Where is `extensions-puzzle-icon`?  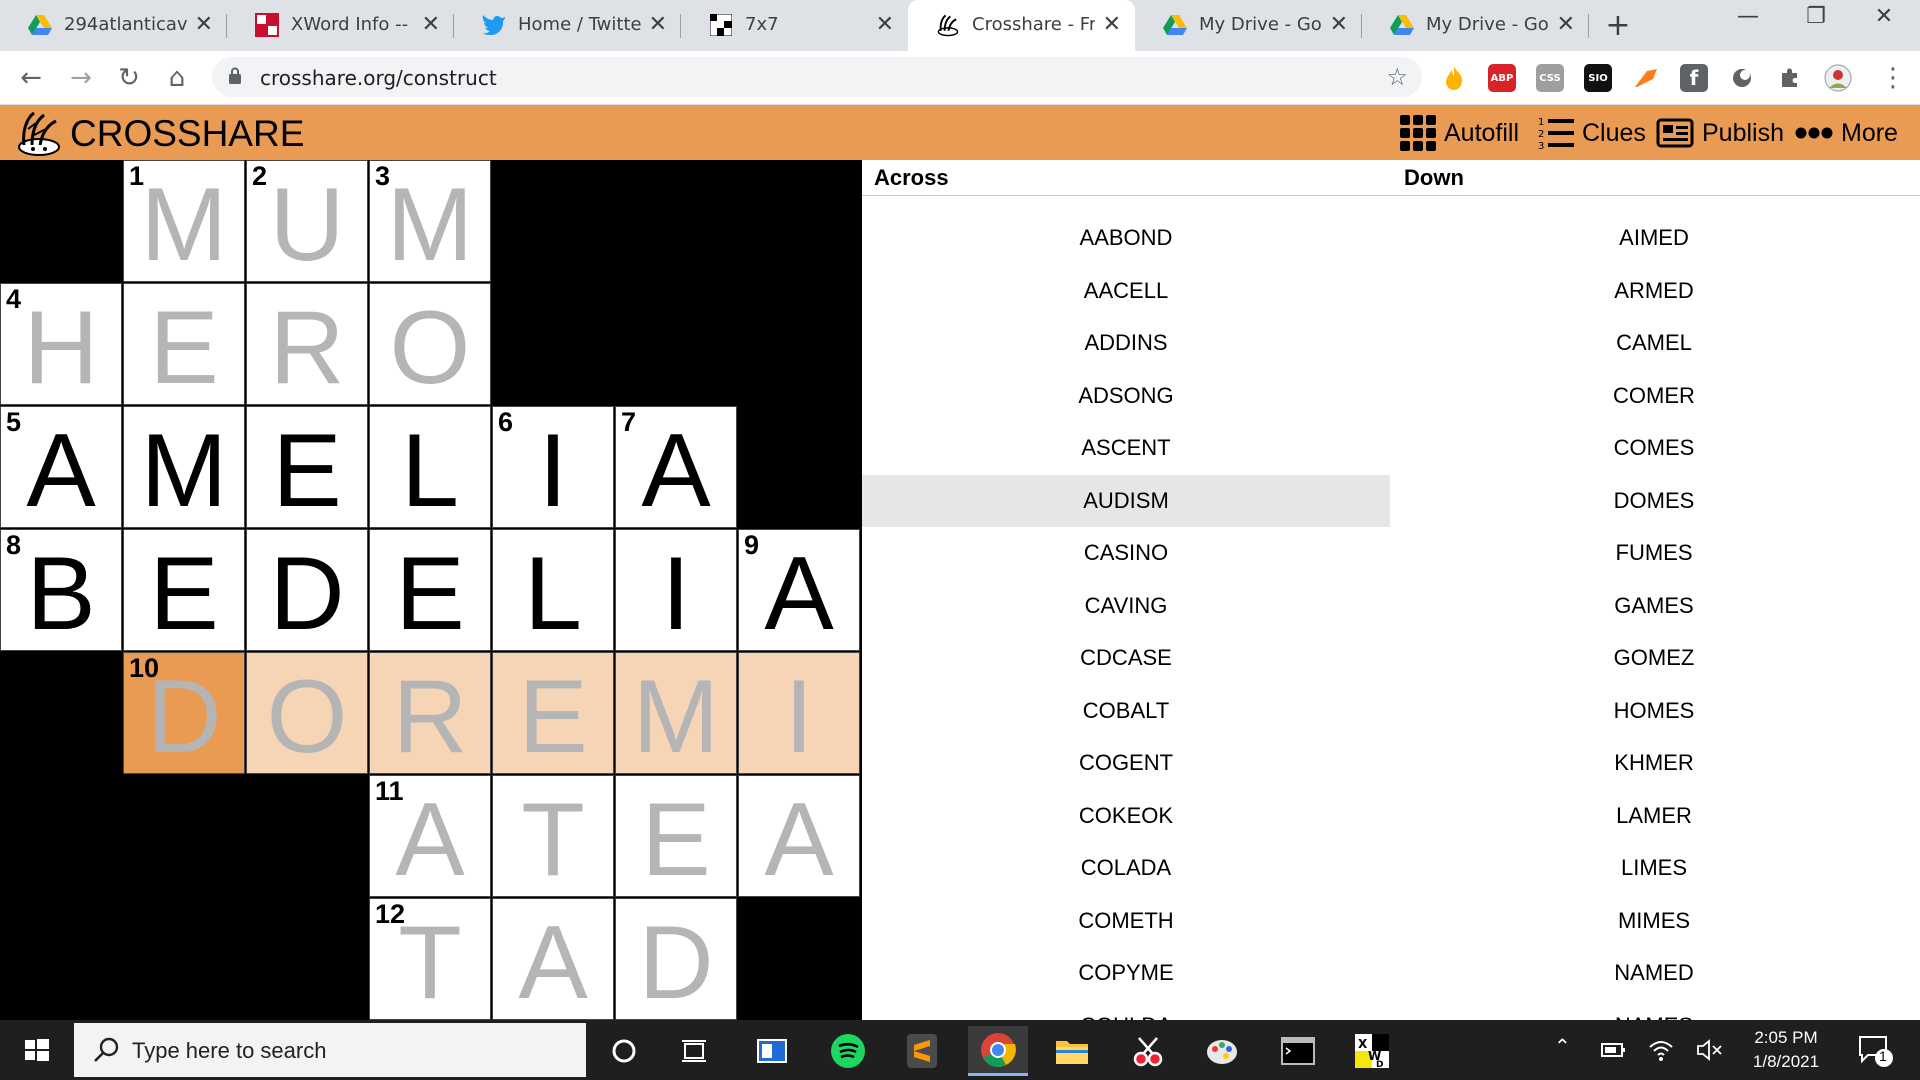 extensions-puzzle-icon is located at coordinates (1790, 78).